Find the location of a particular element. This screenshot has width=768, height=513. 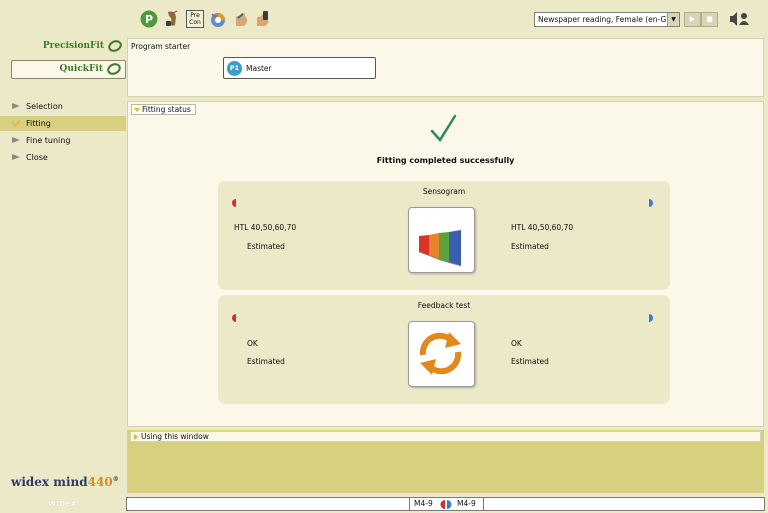

left-value: OK is located at coordinates (252, 343).